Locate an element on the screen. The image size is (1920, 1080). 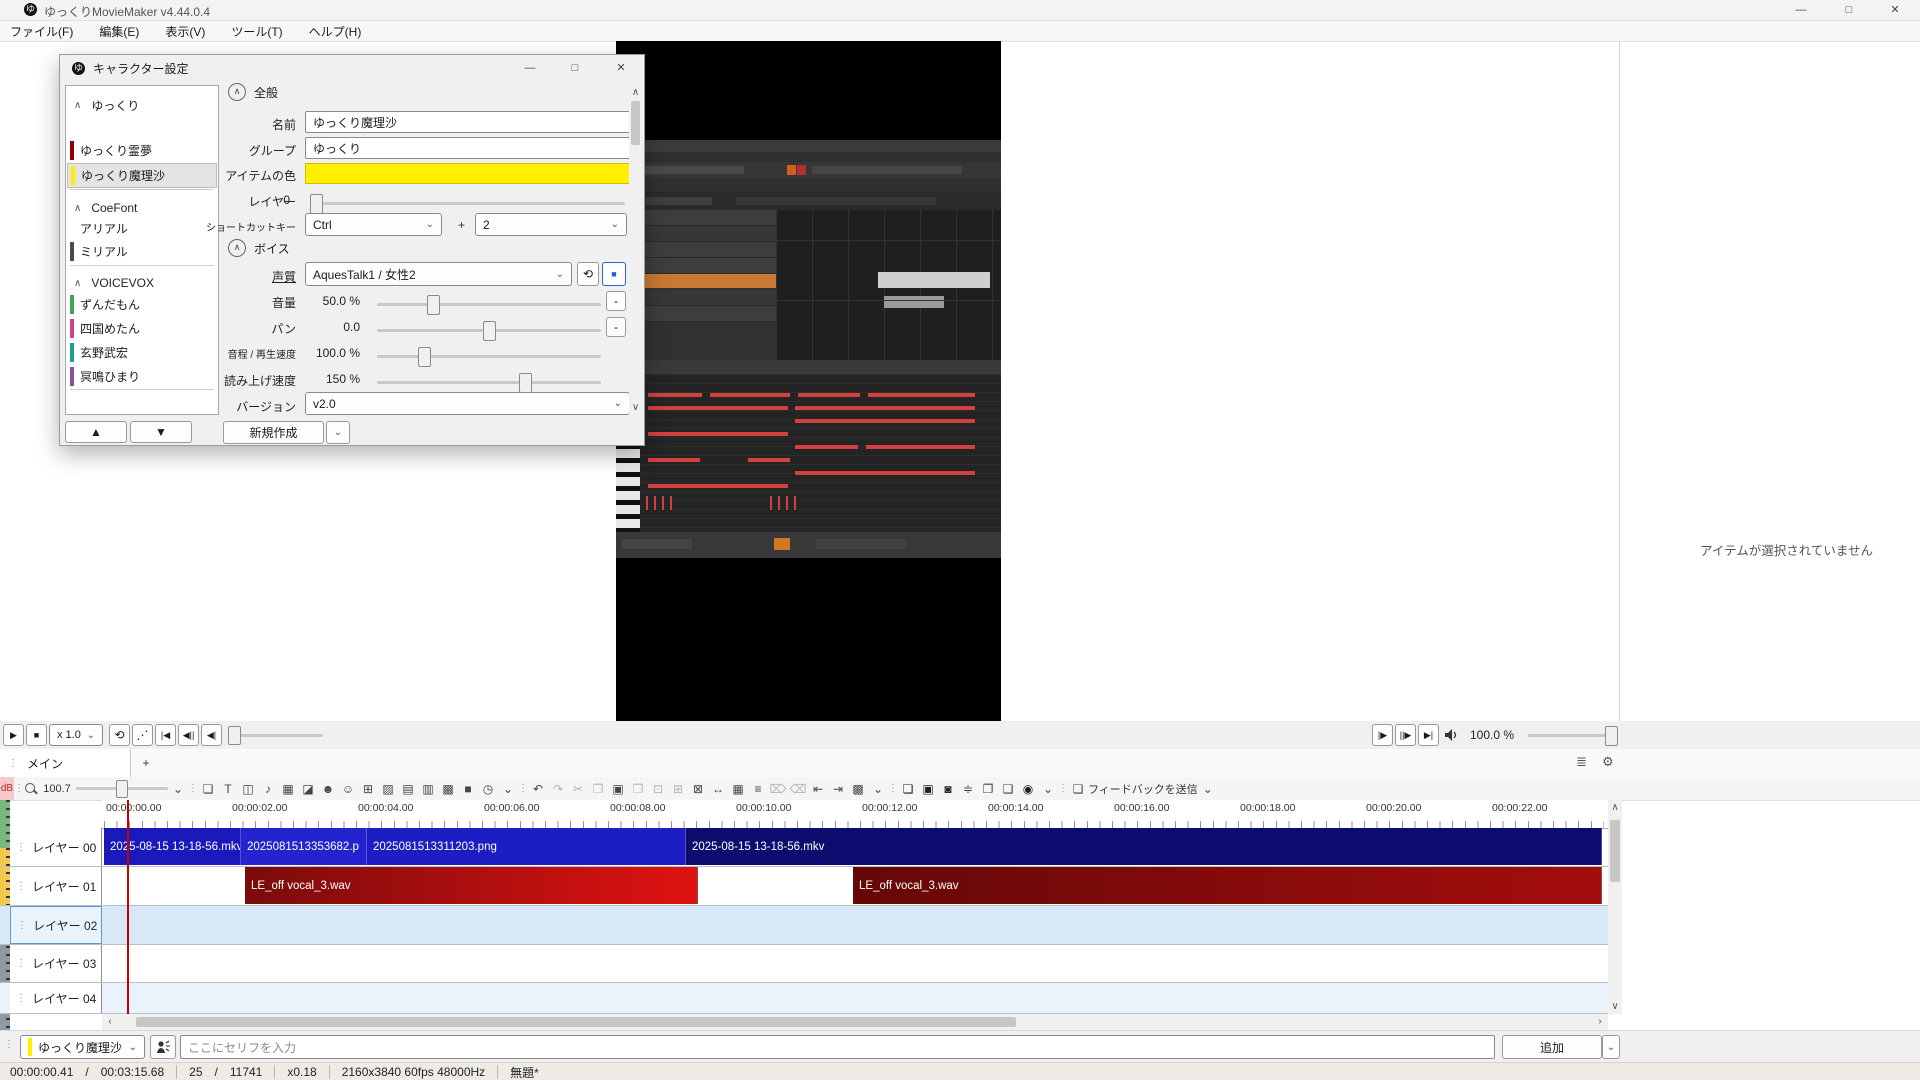
close-icon: ✕ is located at coordinates (1895, 10).